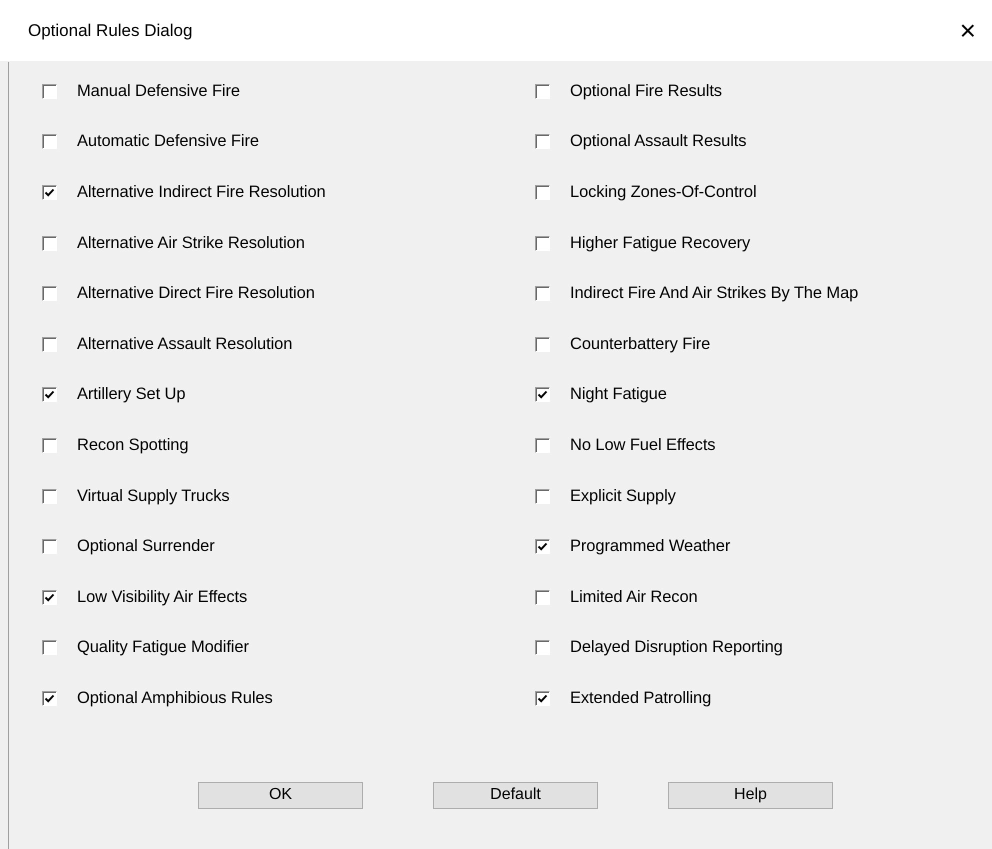 This screenshot has width=992, height=849. Describe the element at coordinates (634, 597) in the screenshot. I see `checkbox-label: Limited Air Recon` at that location.